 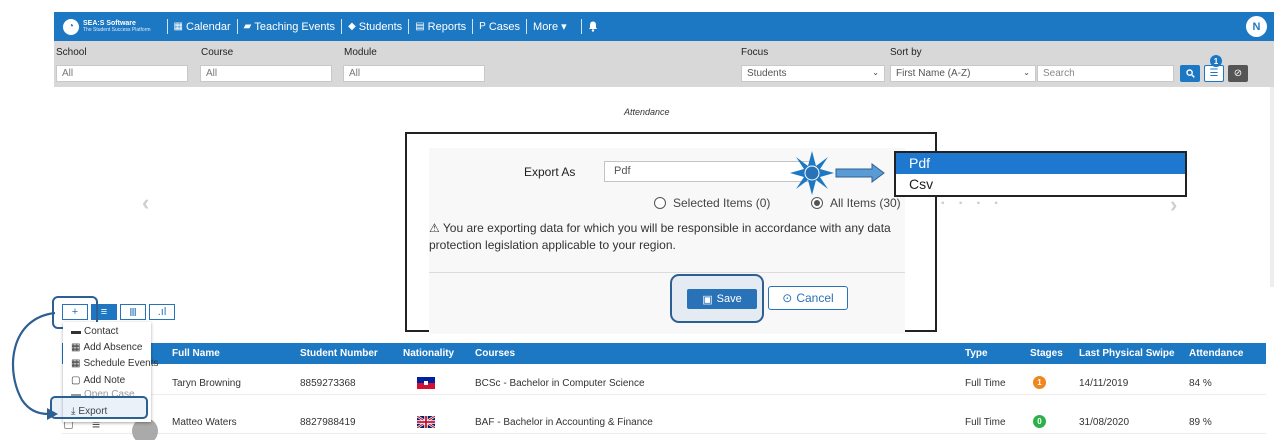 I want to click on radio-all-label: All Items (30), so click(x=865, y=203).